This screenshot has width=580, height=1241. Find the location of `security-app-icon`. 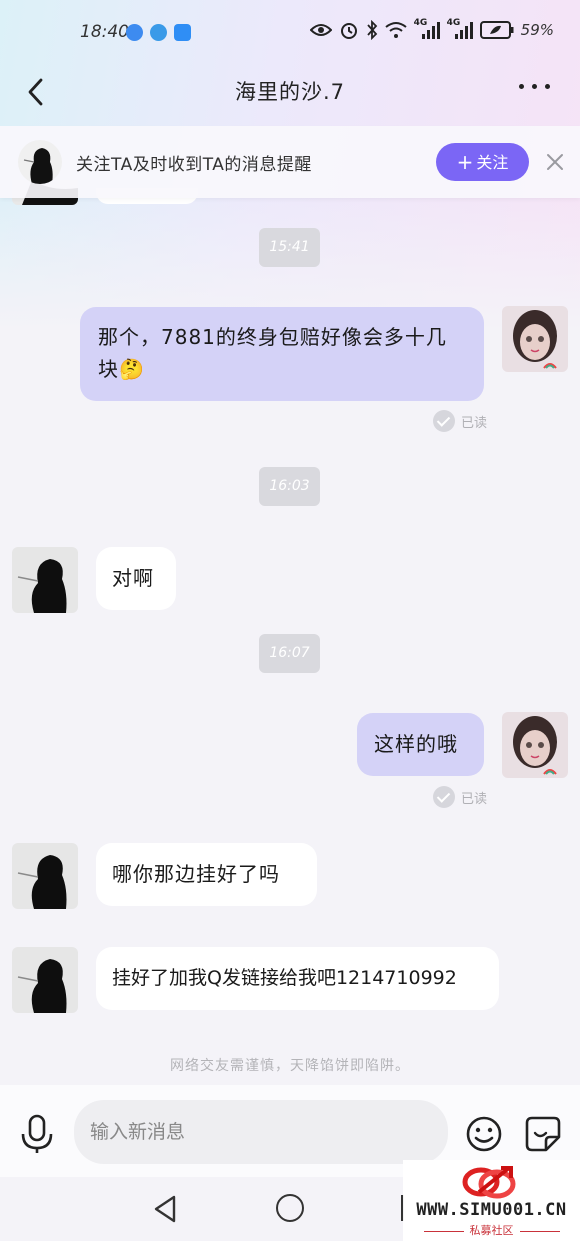

security-app-icon is located at coordinates (134, 32).